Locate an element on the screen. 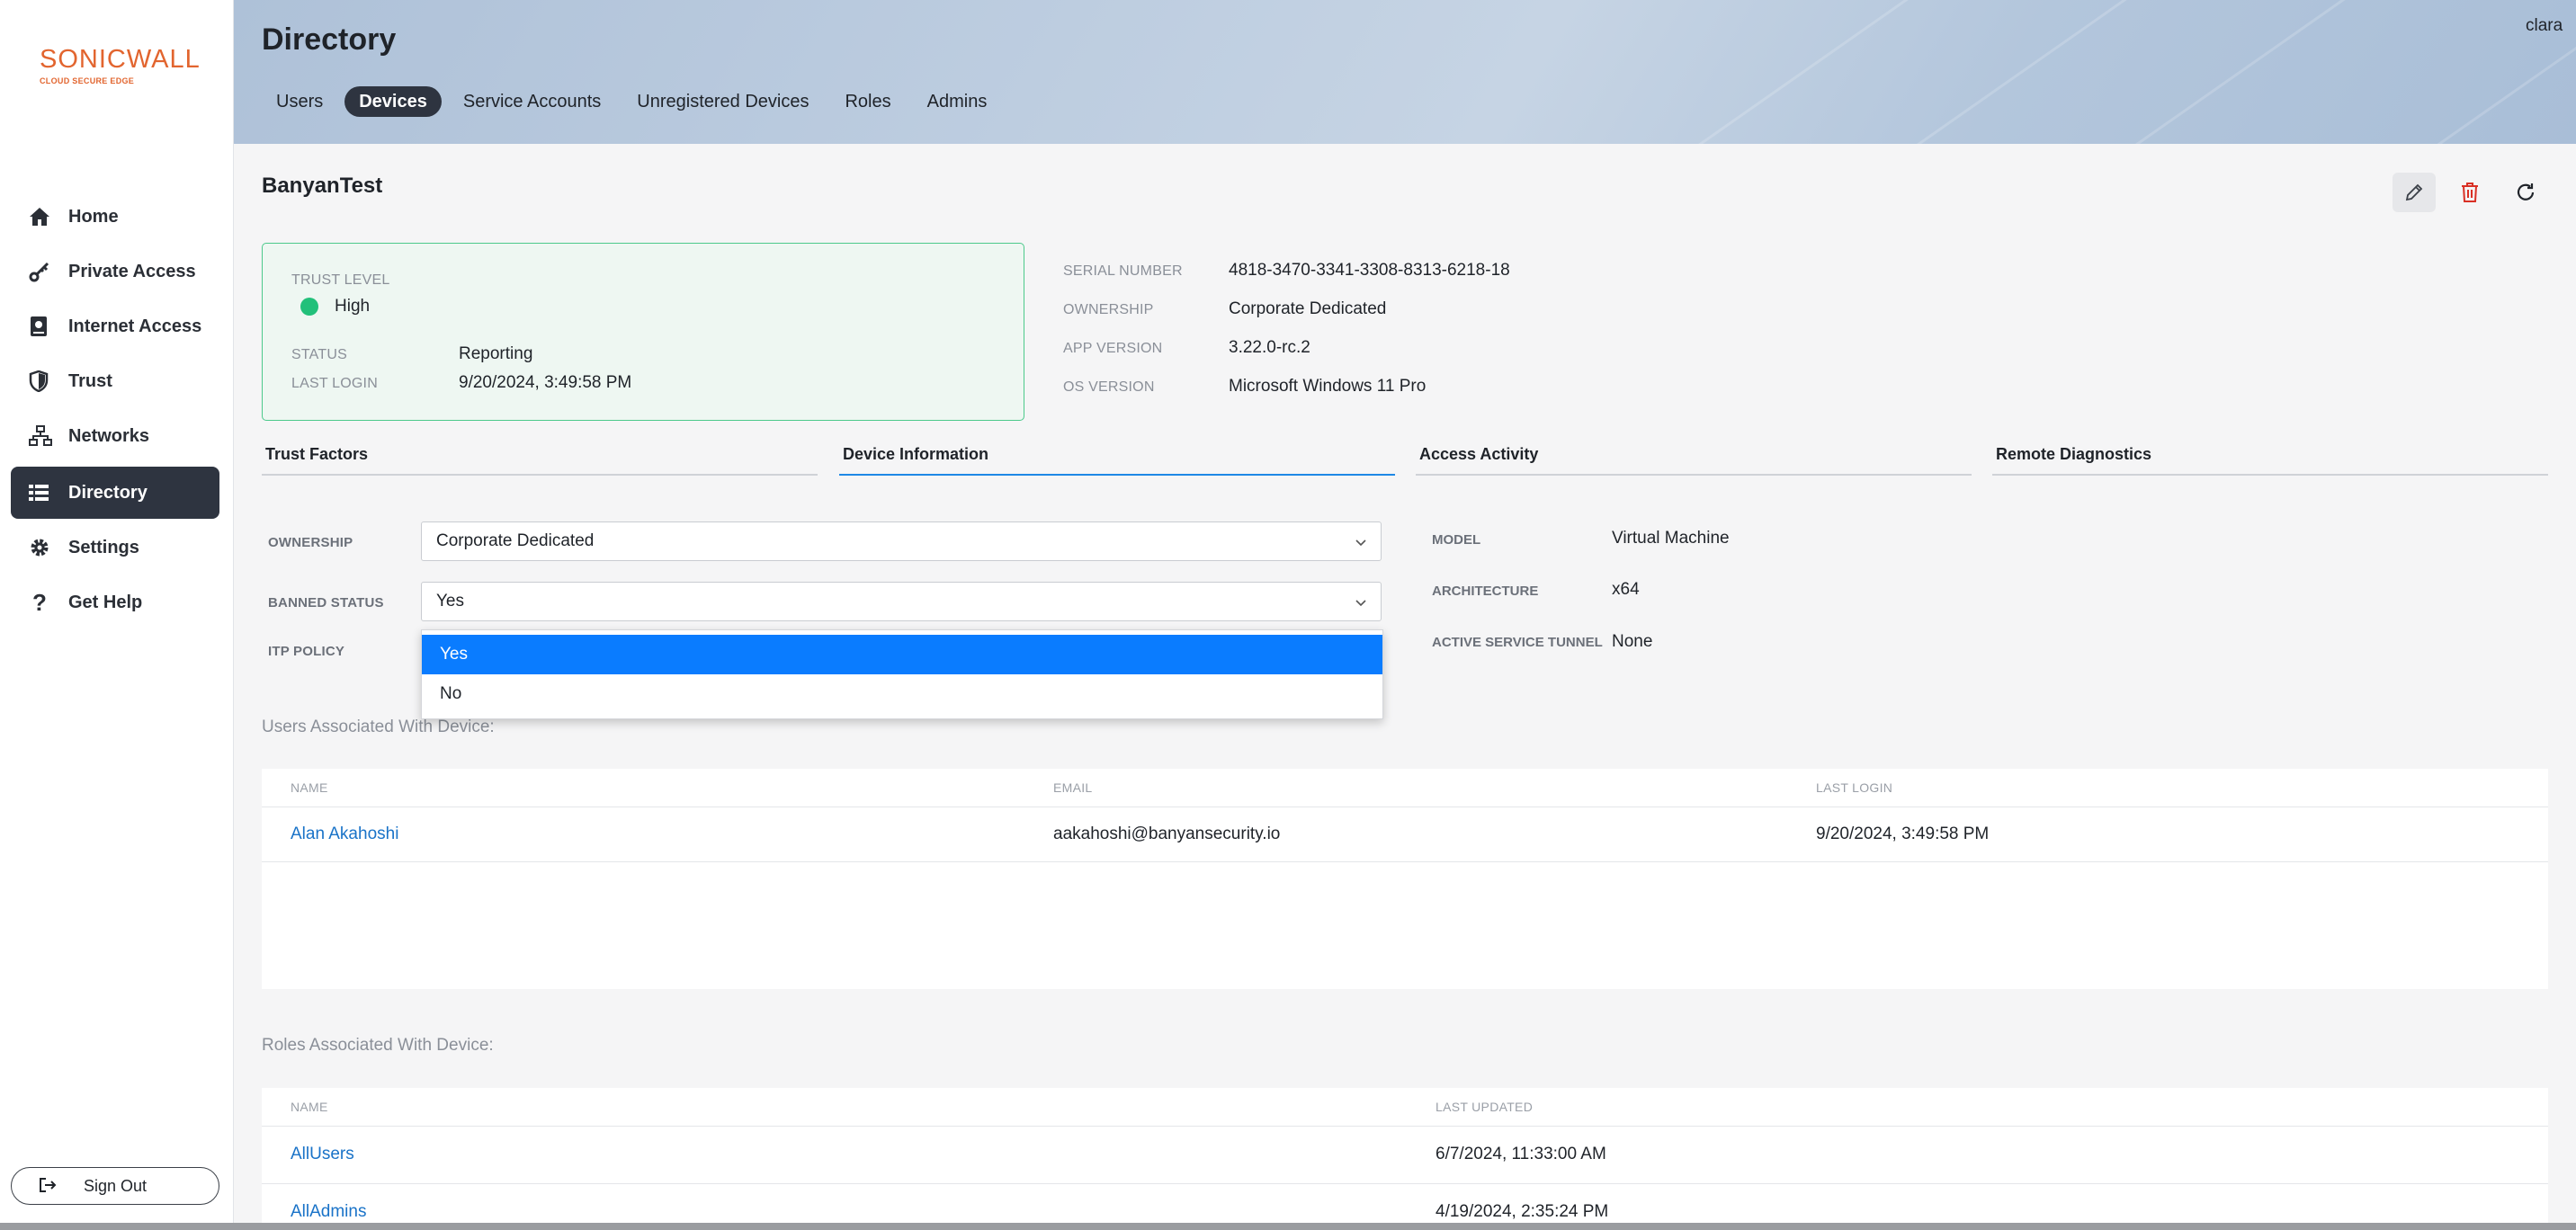  os-version-value: Microsoft Windows 11 Pro is located at coordinates (1328, 386).